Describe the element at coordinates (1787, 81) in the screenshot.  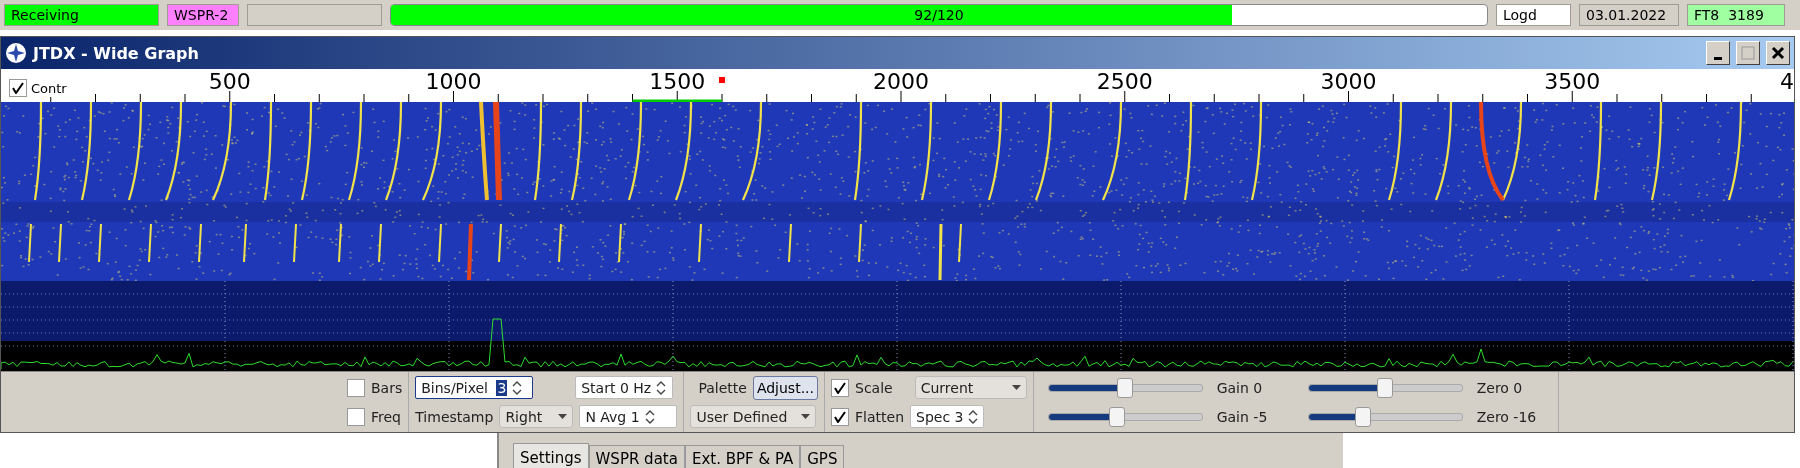
I see `scale-label: 4` at that location.